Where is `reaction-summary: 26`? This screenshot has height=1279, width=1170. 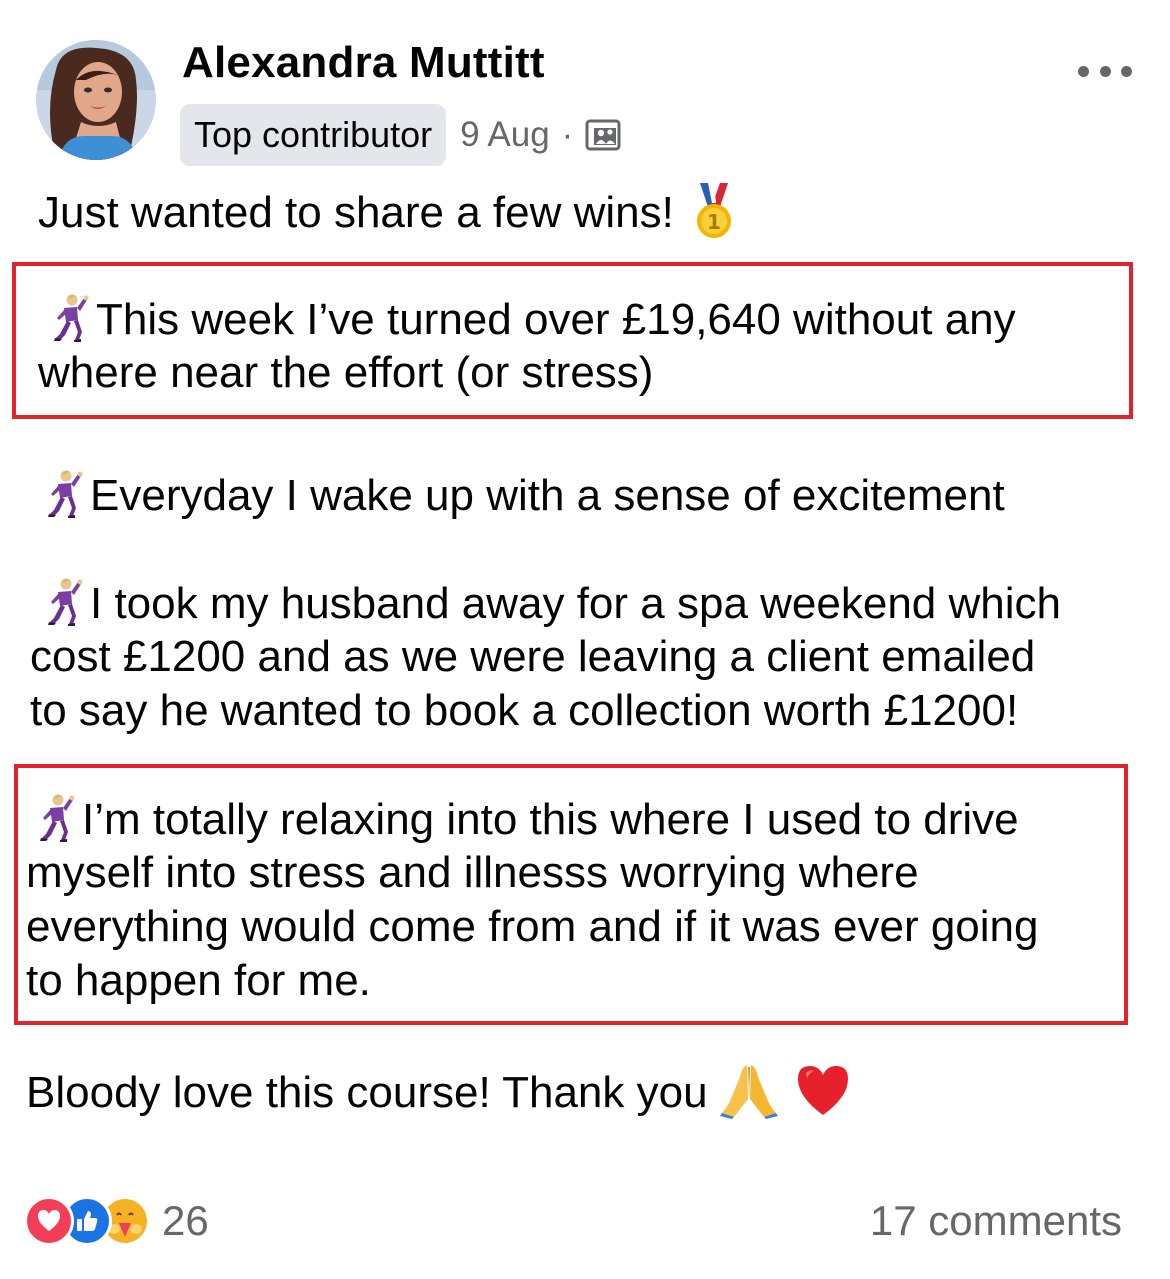 reaction-summary: 26 is located at coordinates (116, 1221).